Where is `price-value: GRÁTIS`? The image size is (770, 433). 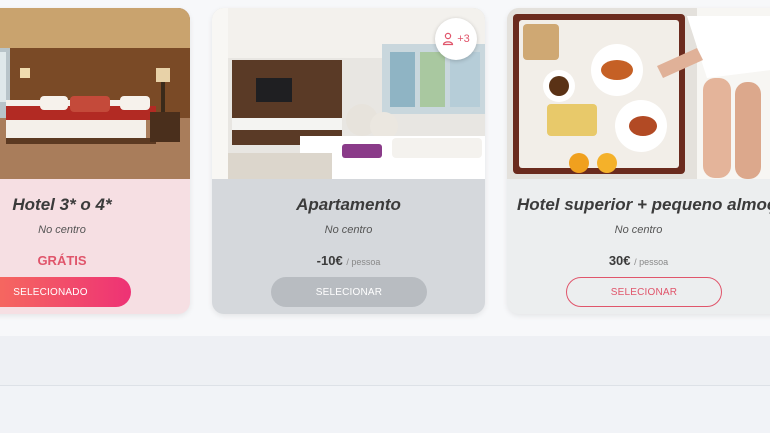
price-value: GRÁTIS is located at coordinates (62, 260).